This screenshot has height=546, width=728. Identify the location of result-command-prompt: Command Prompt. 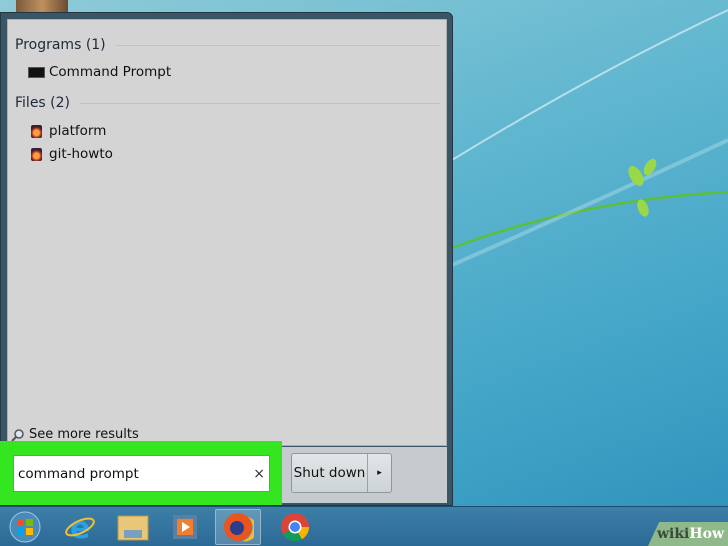
(99, 72).